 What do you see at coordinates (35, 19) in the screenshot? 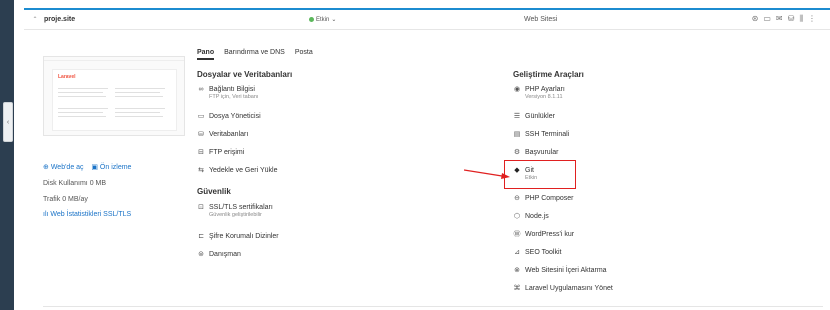
I see `chevron-up-icon: ⌃` at bounding box center [35, 19].